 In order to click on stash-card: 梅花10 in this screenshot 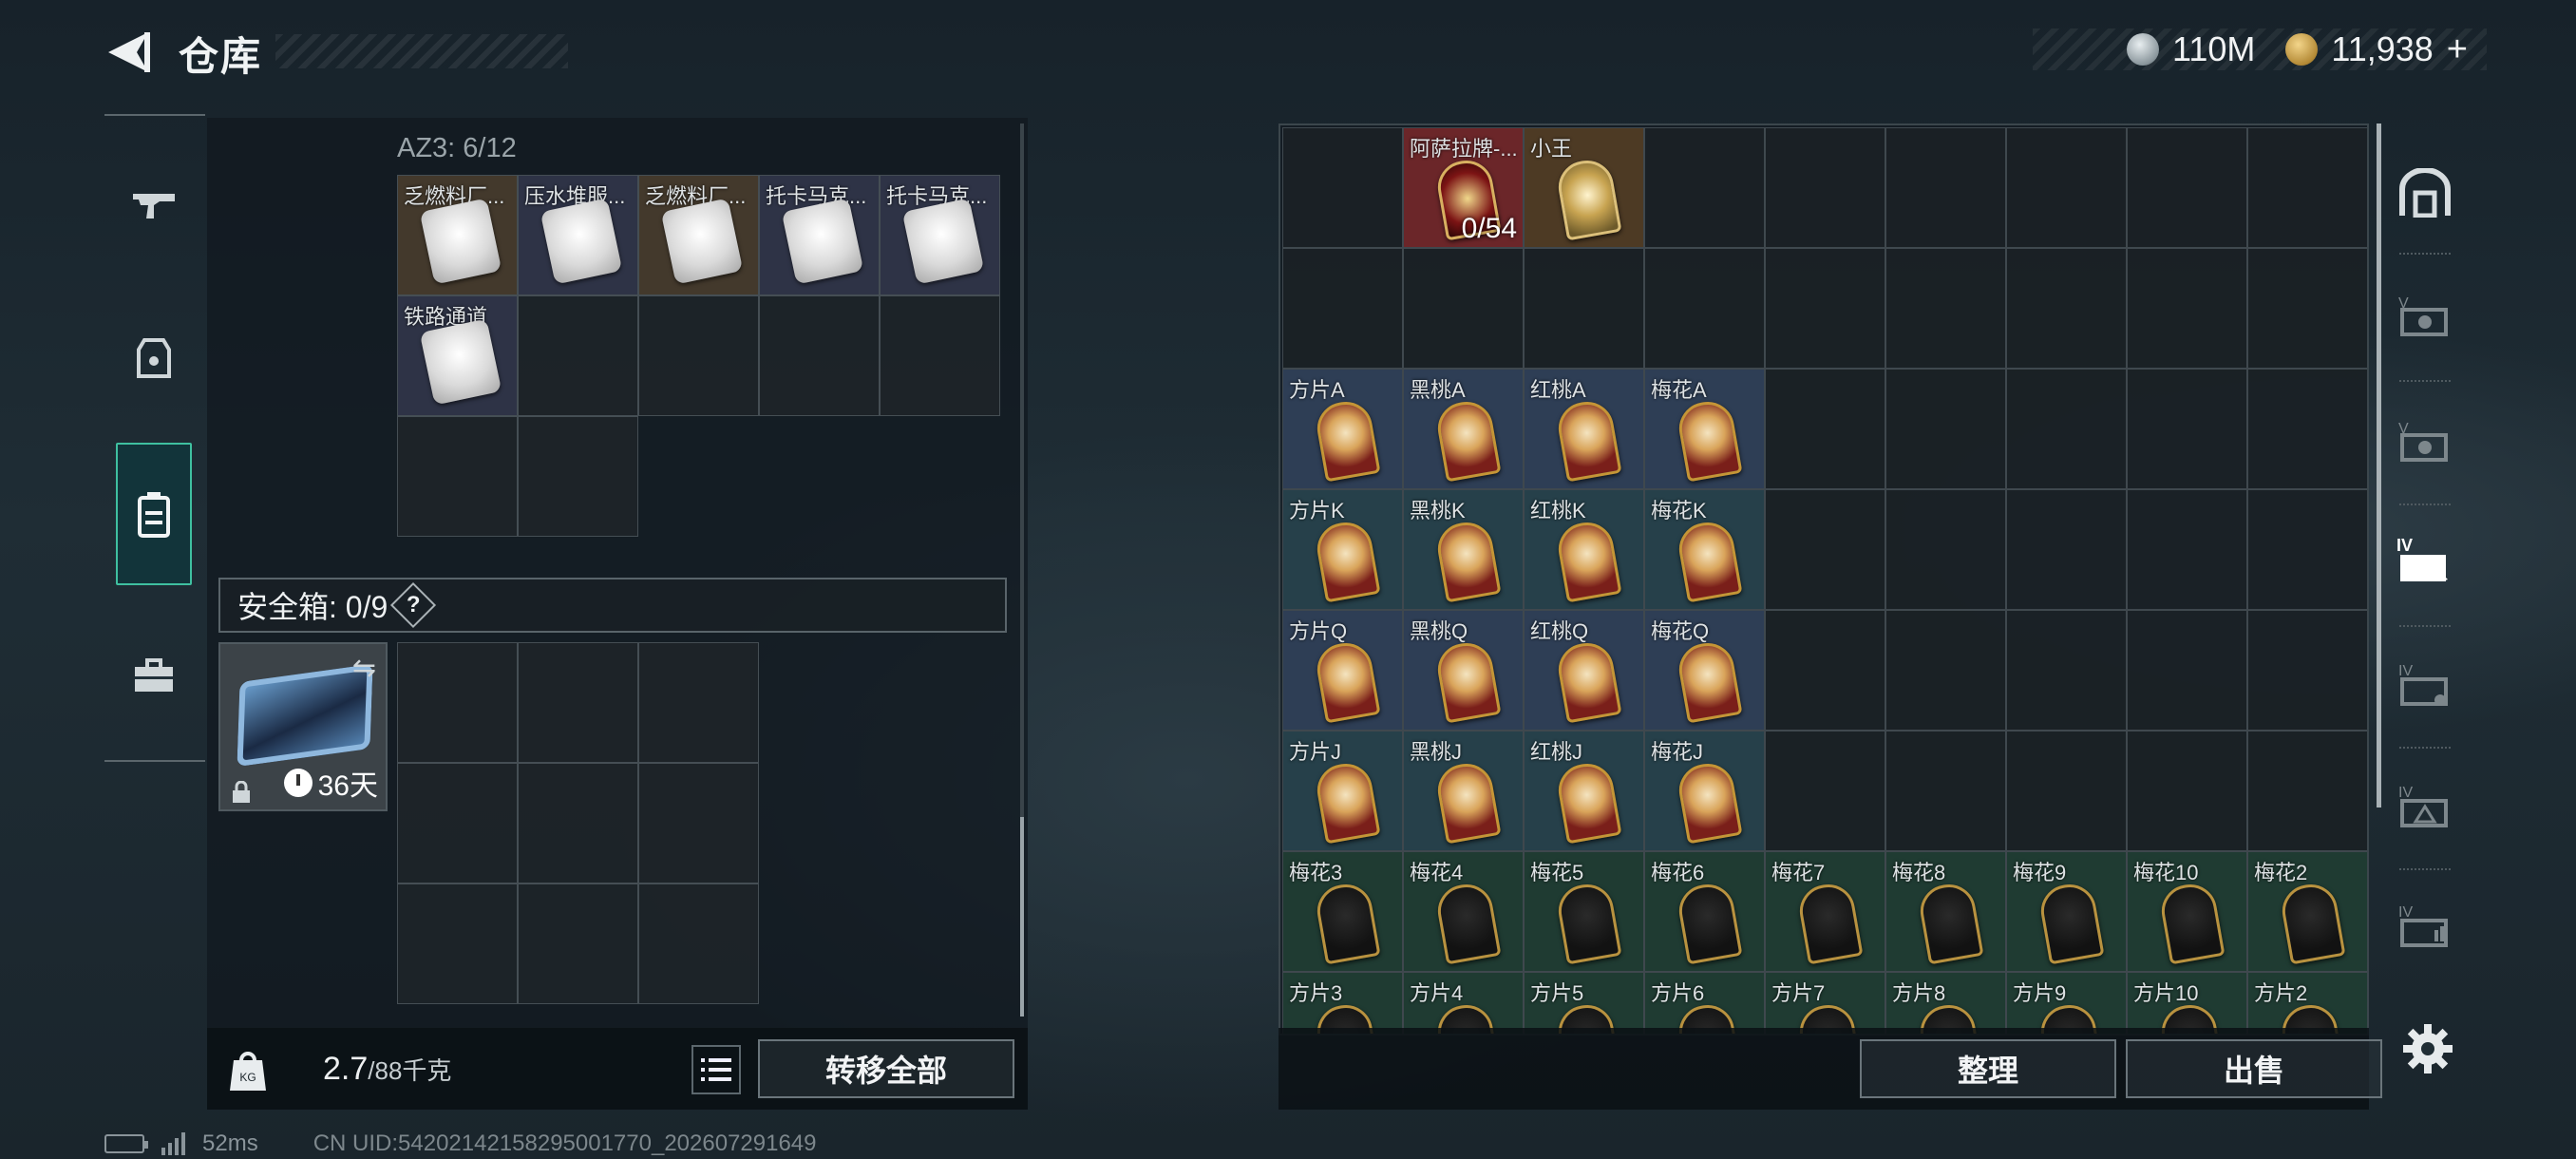, I will do `click(2187, 911)`.